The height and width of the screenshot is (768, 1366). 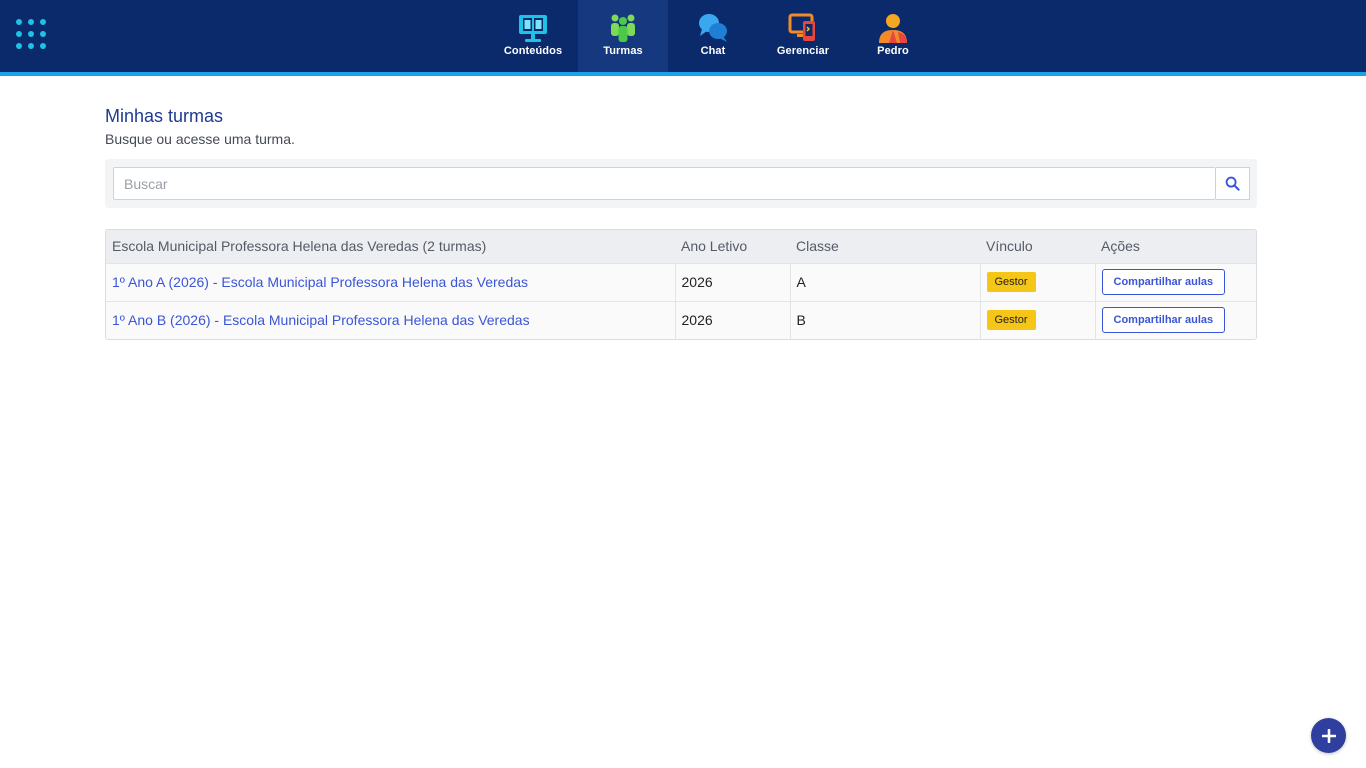 What do you see at coordinates (623, 28) in the screenshot?
I see `people-group-icon` at bounding box center [623, 28].